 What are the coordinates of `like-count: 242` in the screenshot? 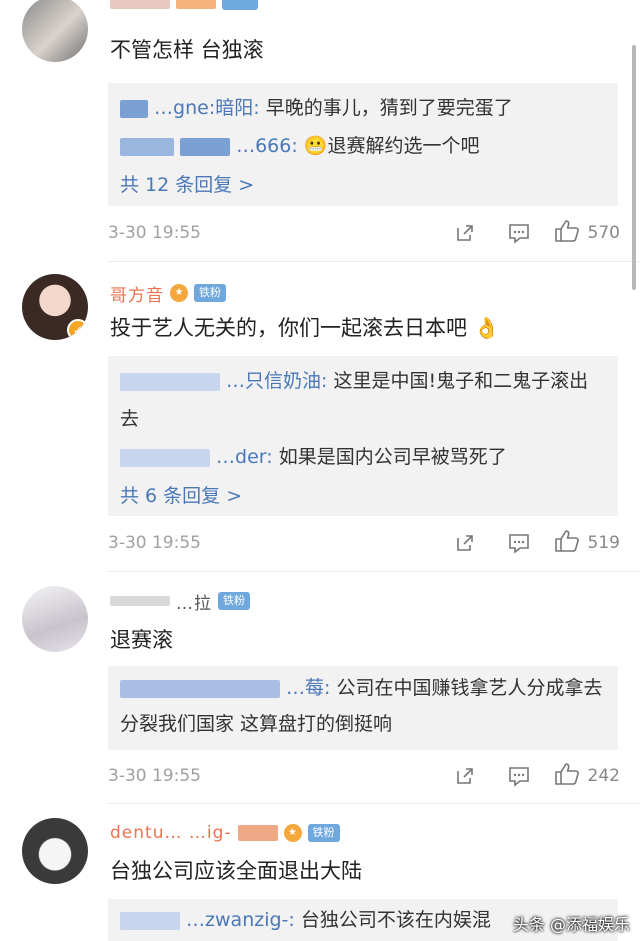 It's located at (603, 776).